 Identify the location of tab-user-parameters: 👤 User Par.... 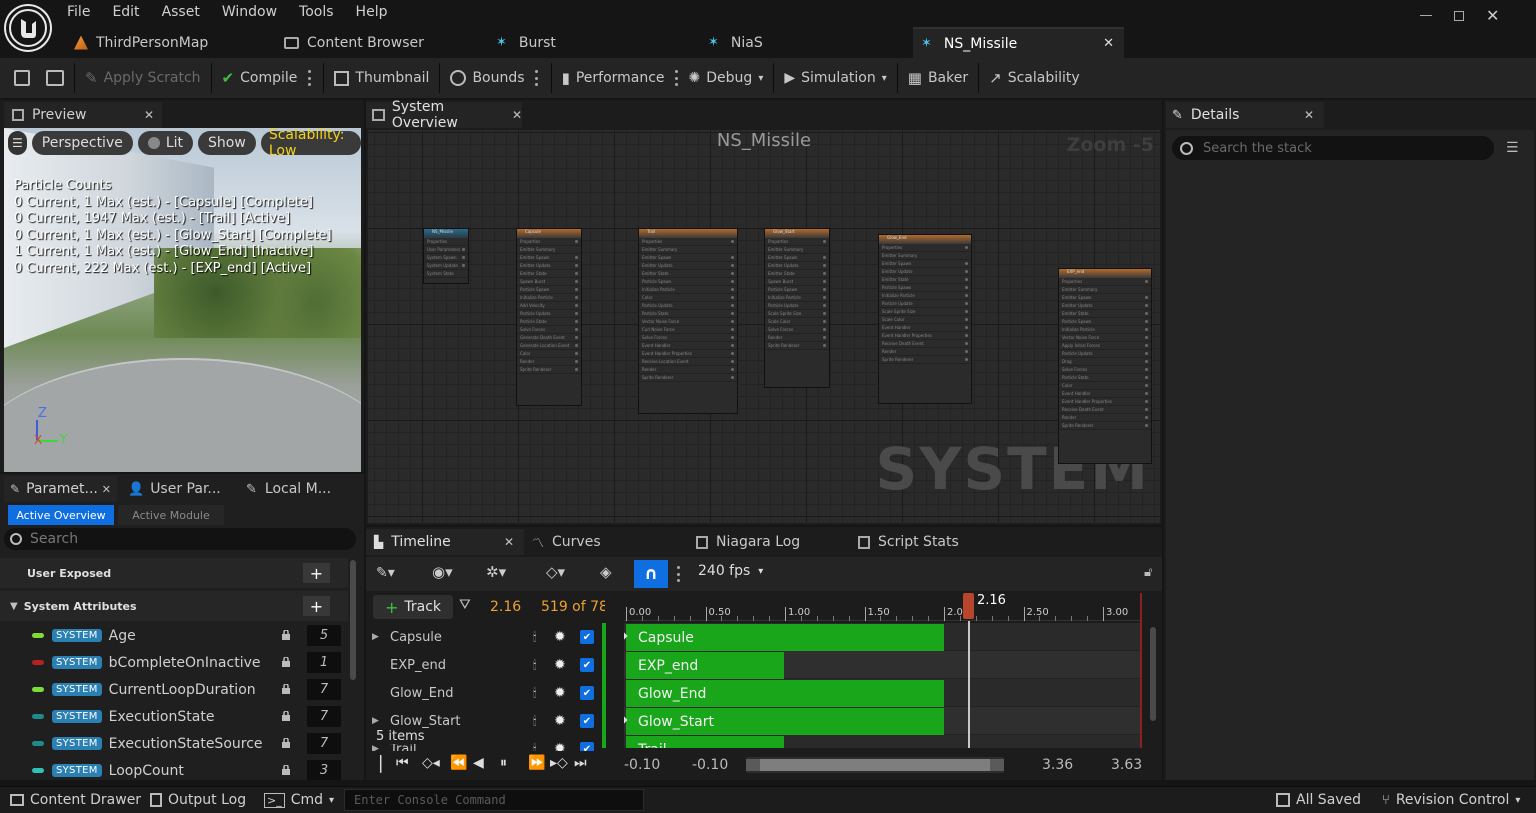
(177, 489).